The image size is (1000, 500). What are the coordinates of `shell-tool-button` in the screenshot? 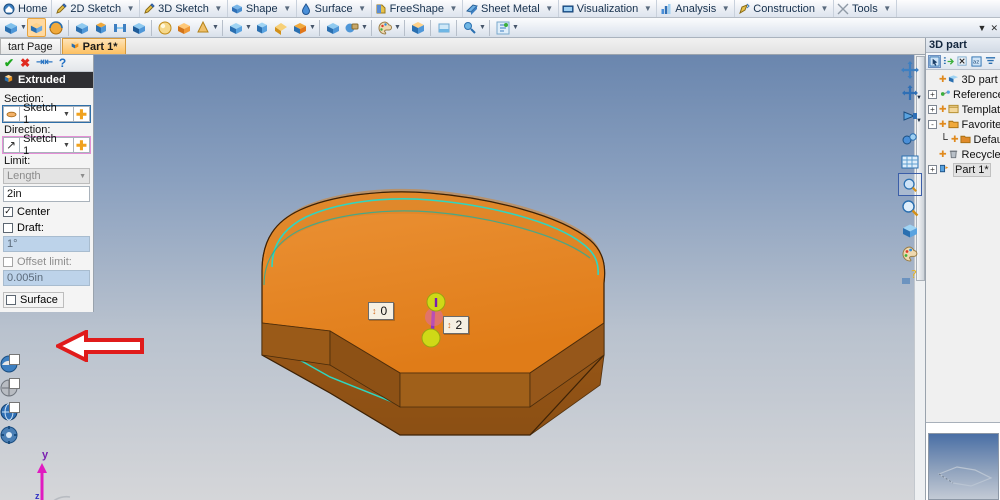 It's located at (138, 27).